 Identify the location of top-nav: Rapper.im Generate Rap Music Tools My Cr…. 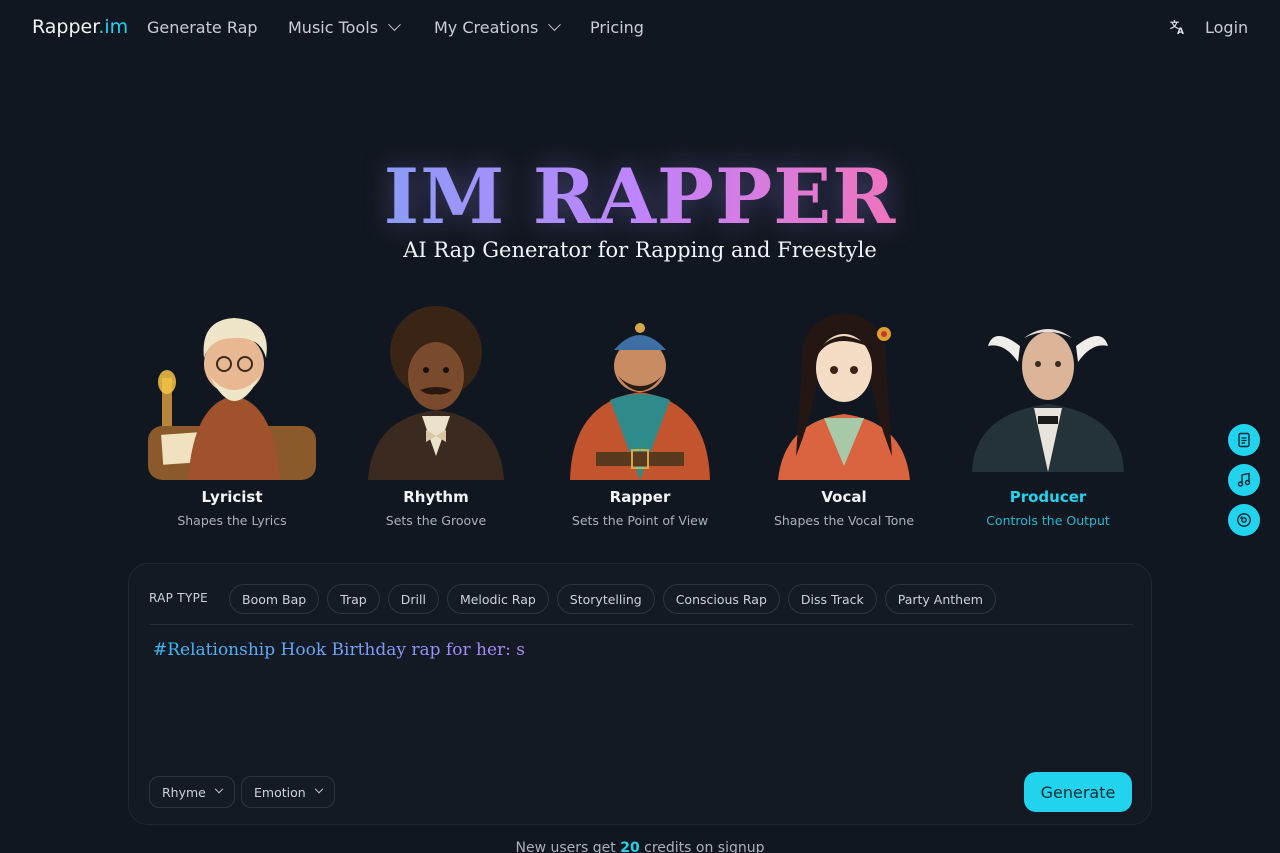
(640, 28).